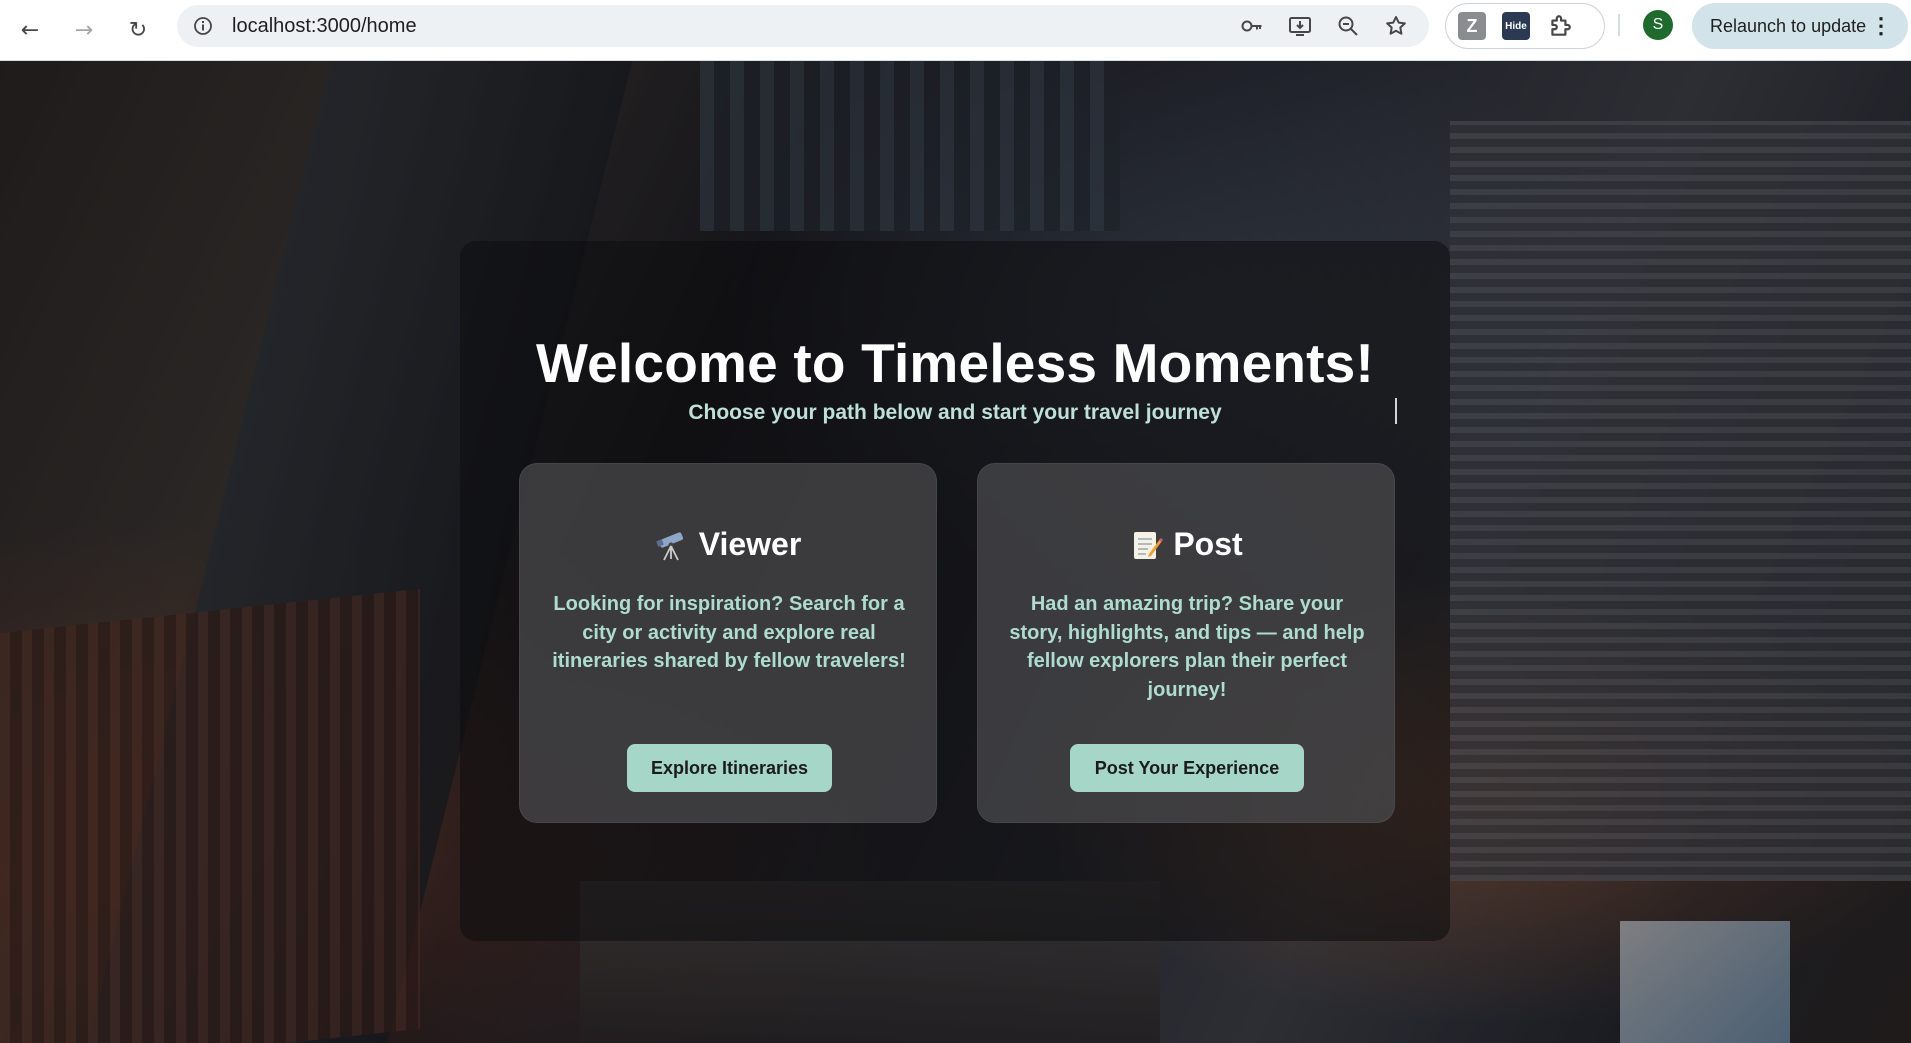 The height and width of the screenshot is (1043, 1911). I want to click on password-key-icon, so click(1252, 26).